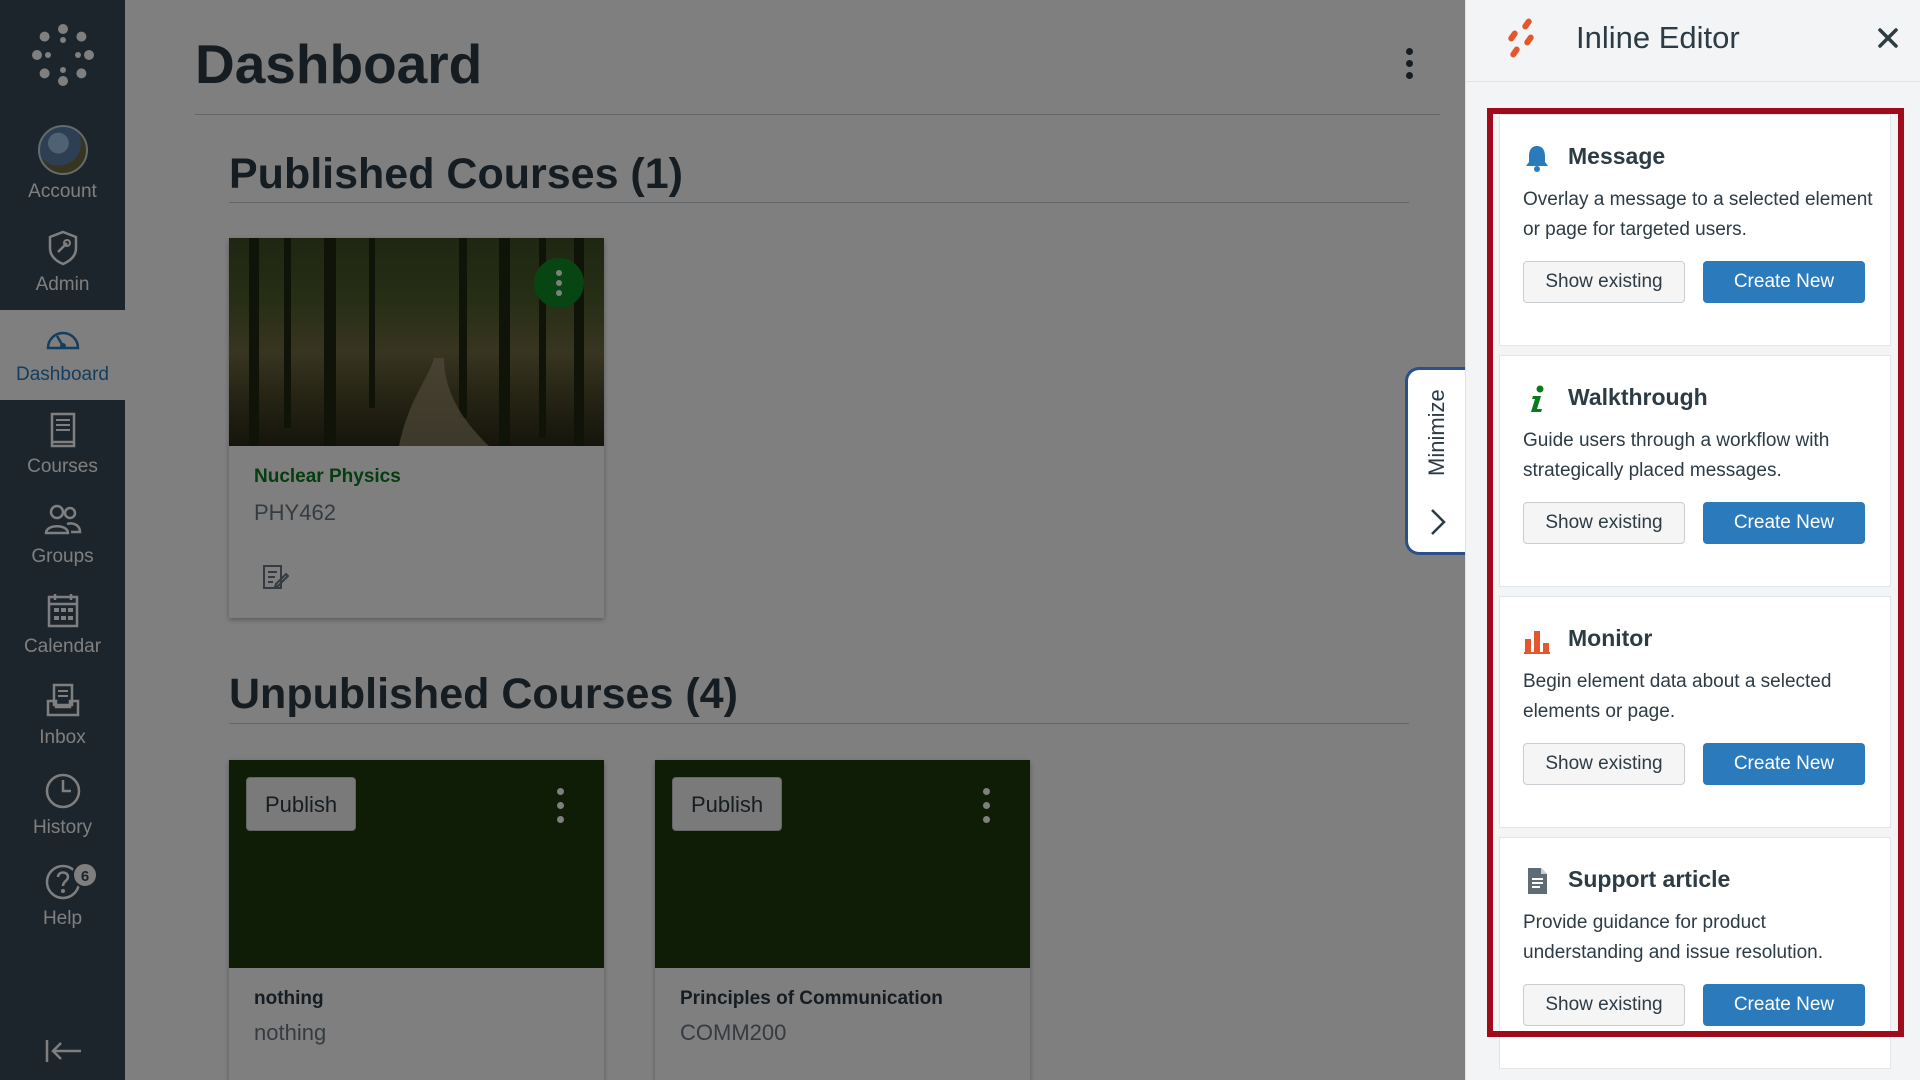 This screenshot has width=1920, height=1080. I want to click on minimize-label: Minimize, so click(1436, 433).